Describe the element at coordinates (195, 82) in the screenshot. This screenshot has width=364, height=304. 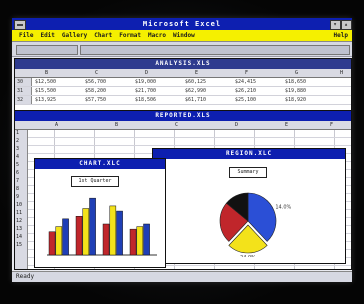
I see `cell: $60,125` at that location.